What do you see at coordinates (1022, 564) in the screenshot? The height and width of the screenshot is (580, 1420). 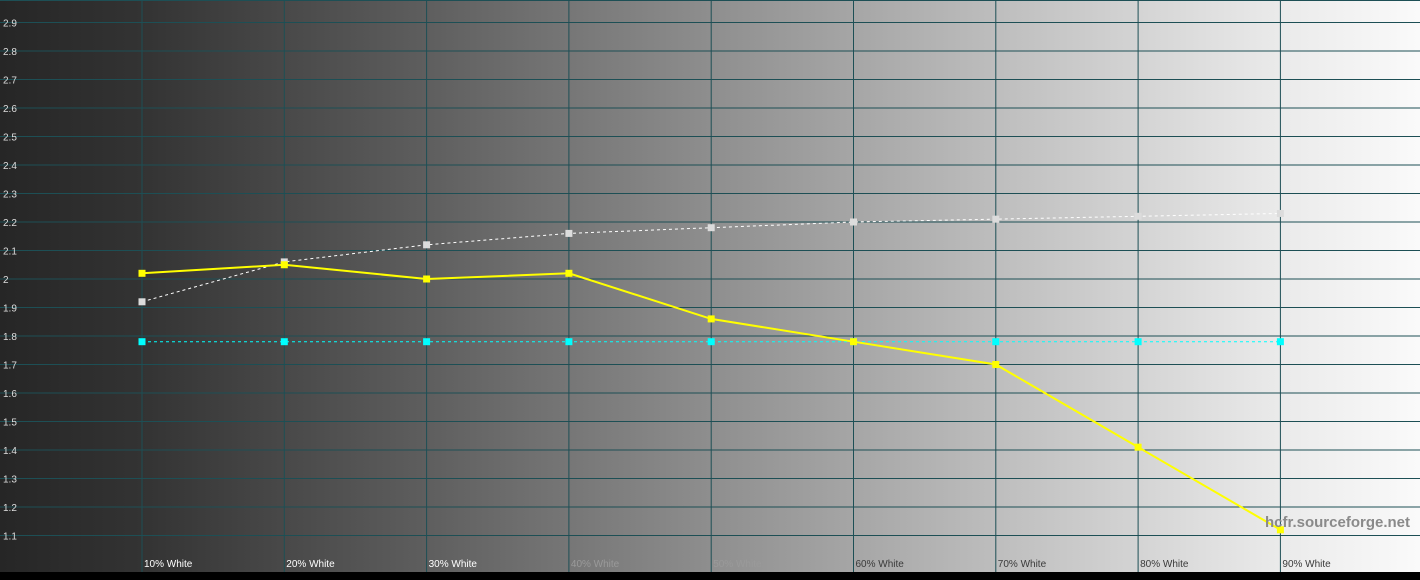 I see `x-tick-label: 70% White` at bounding box center [1022, 564].